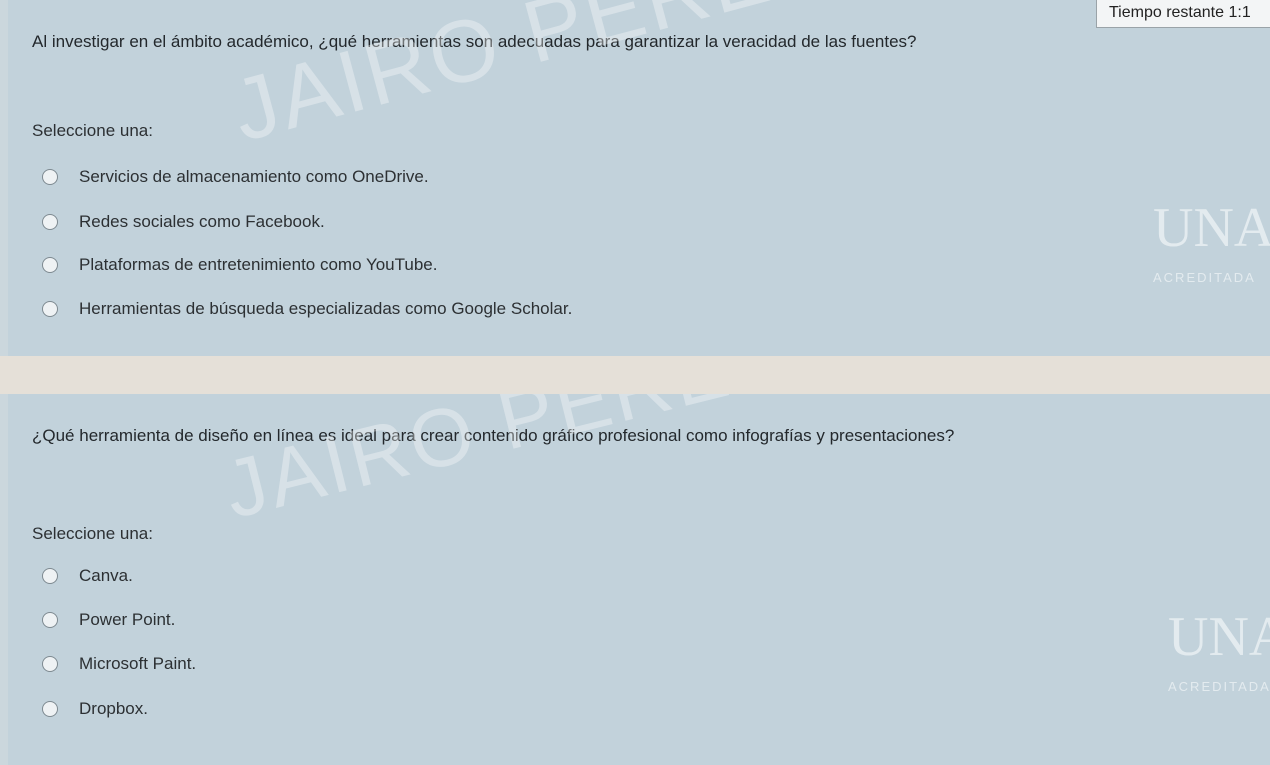 The height and width of the screenshot is (765, 1270). I want to click on question-separator, so click(635, 375).